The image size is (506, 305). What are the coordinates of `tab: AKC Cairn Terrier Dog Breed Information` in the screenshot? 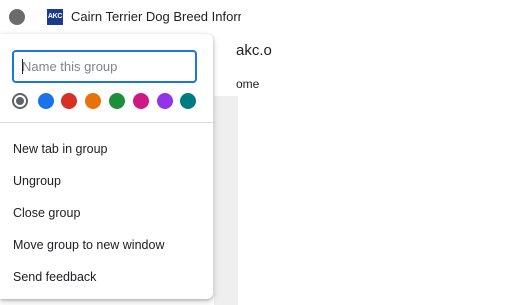 It's located at (141, 18).